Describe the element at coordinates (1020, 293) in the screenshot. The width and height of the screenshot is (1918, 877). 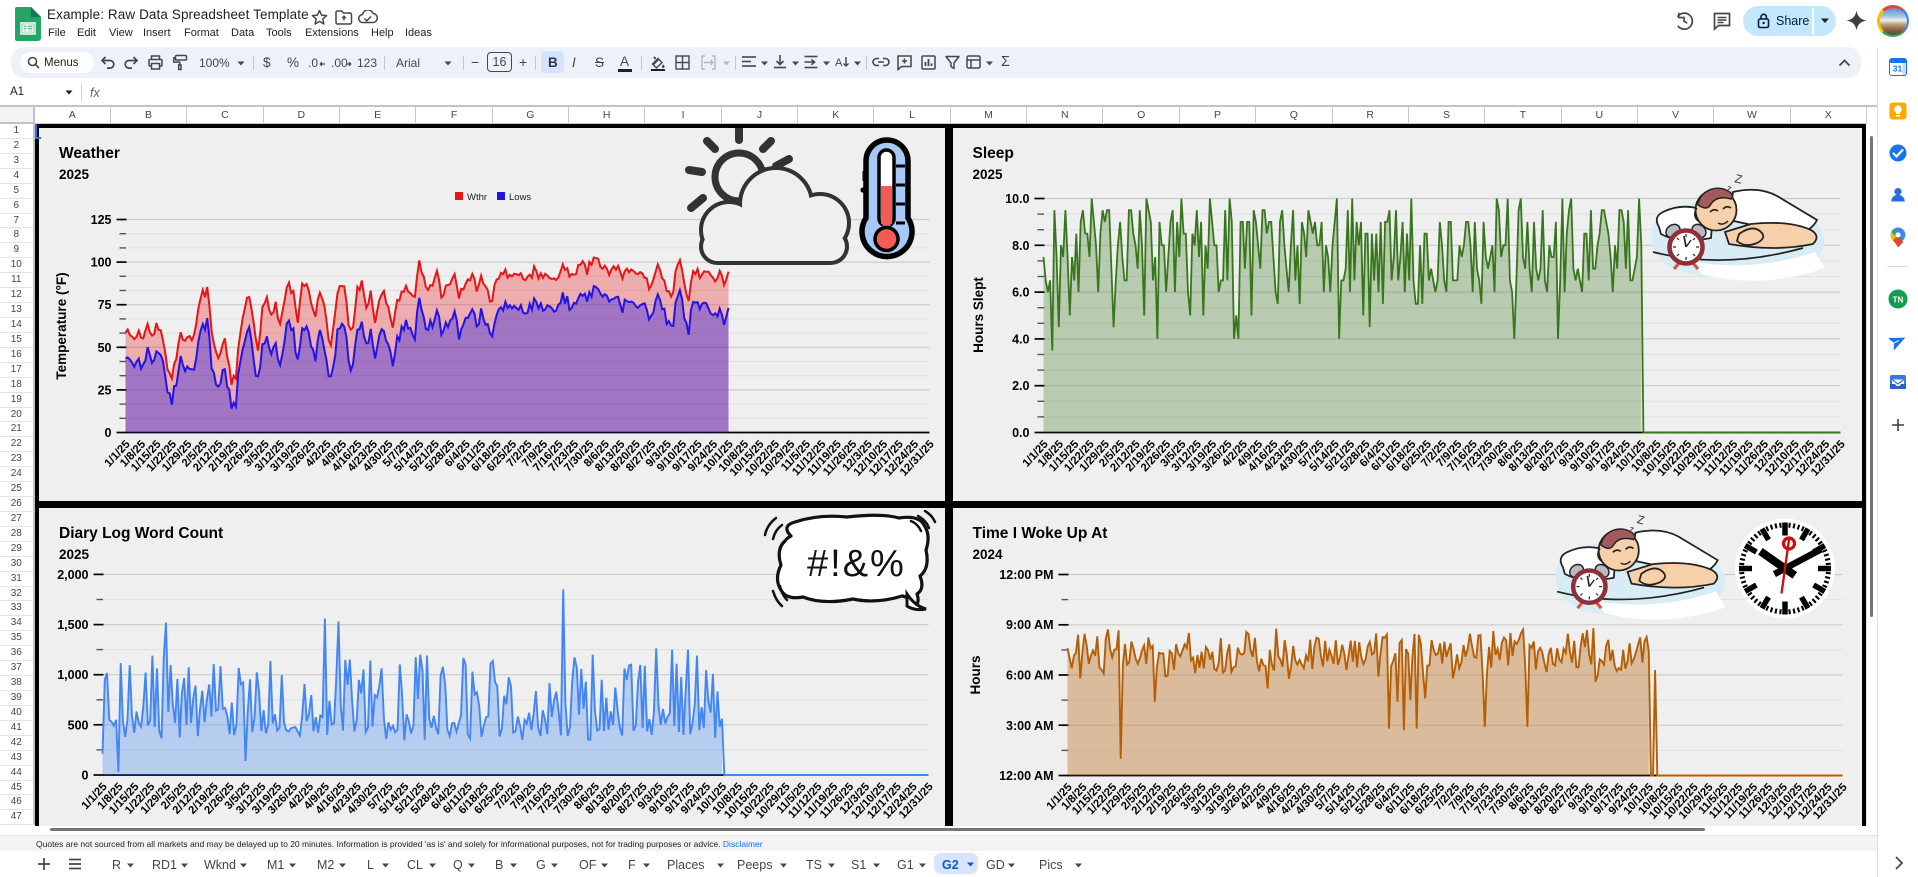
I see `svg-text: 6.0` at that location.